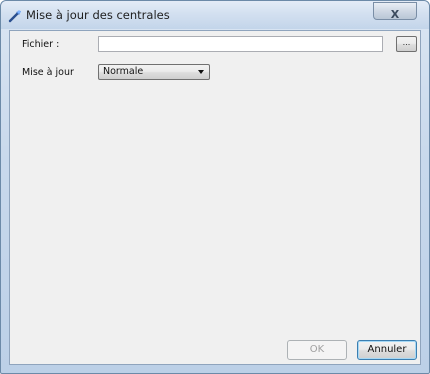  I want to click on file-path-input, so click(240, 44).